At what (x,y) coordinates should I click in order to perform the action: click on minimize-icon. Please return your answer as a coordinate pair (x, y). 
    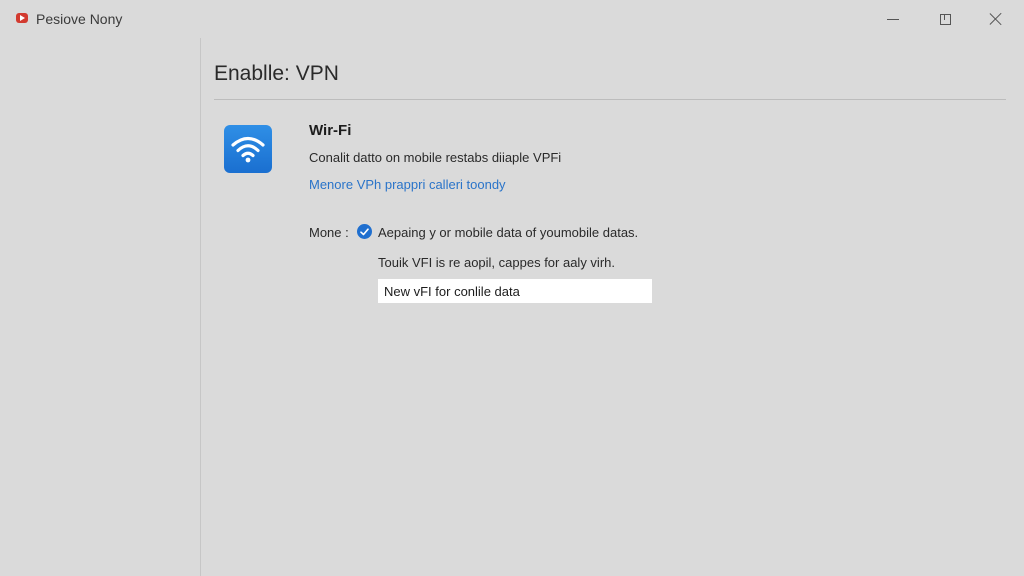
    Looking at the image, I should click on (893, 19).